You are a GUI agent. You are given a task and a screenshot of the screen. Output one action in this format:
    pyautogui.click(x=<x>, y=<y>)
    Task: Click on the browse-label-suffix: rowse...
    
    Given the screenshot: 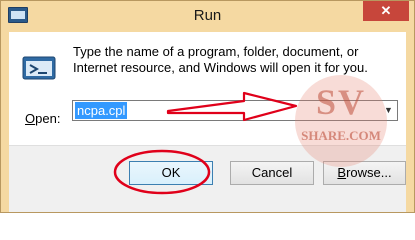 What is the action you would take?
    pyautogui.click(x=369, y=172)
    